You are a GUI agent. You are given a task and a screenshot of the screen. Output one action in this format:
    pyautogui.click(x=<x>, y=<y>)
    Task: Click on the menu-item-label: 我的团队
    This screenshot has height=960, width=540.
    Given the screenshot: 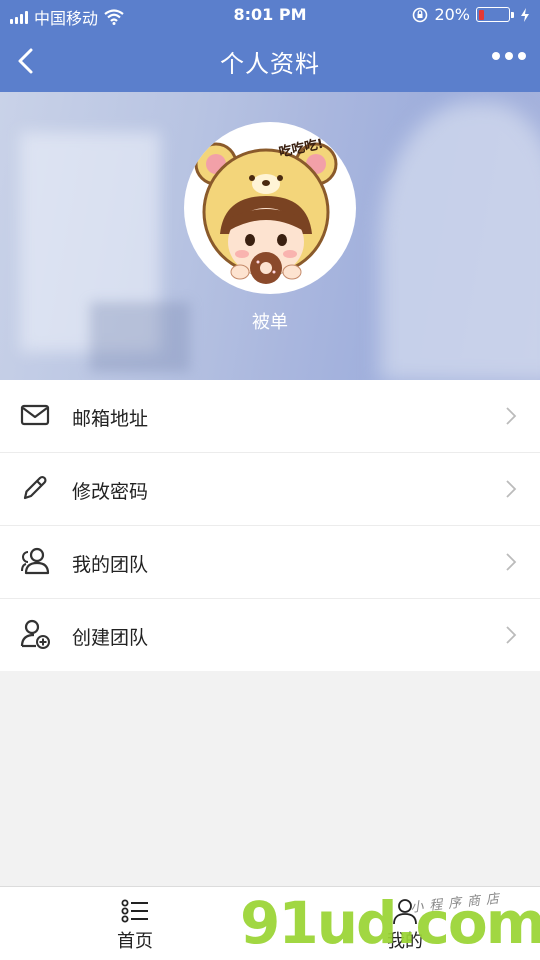 What is the action you would take?
    pyautogui.click(x=110, y=565)
    